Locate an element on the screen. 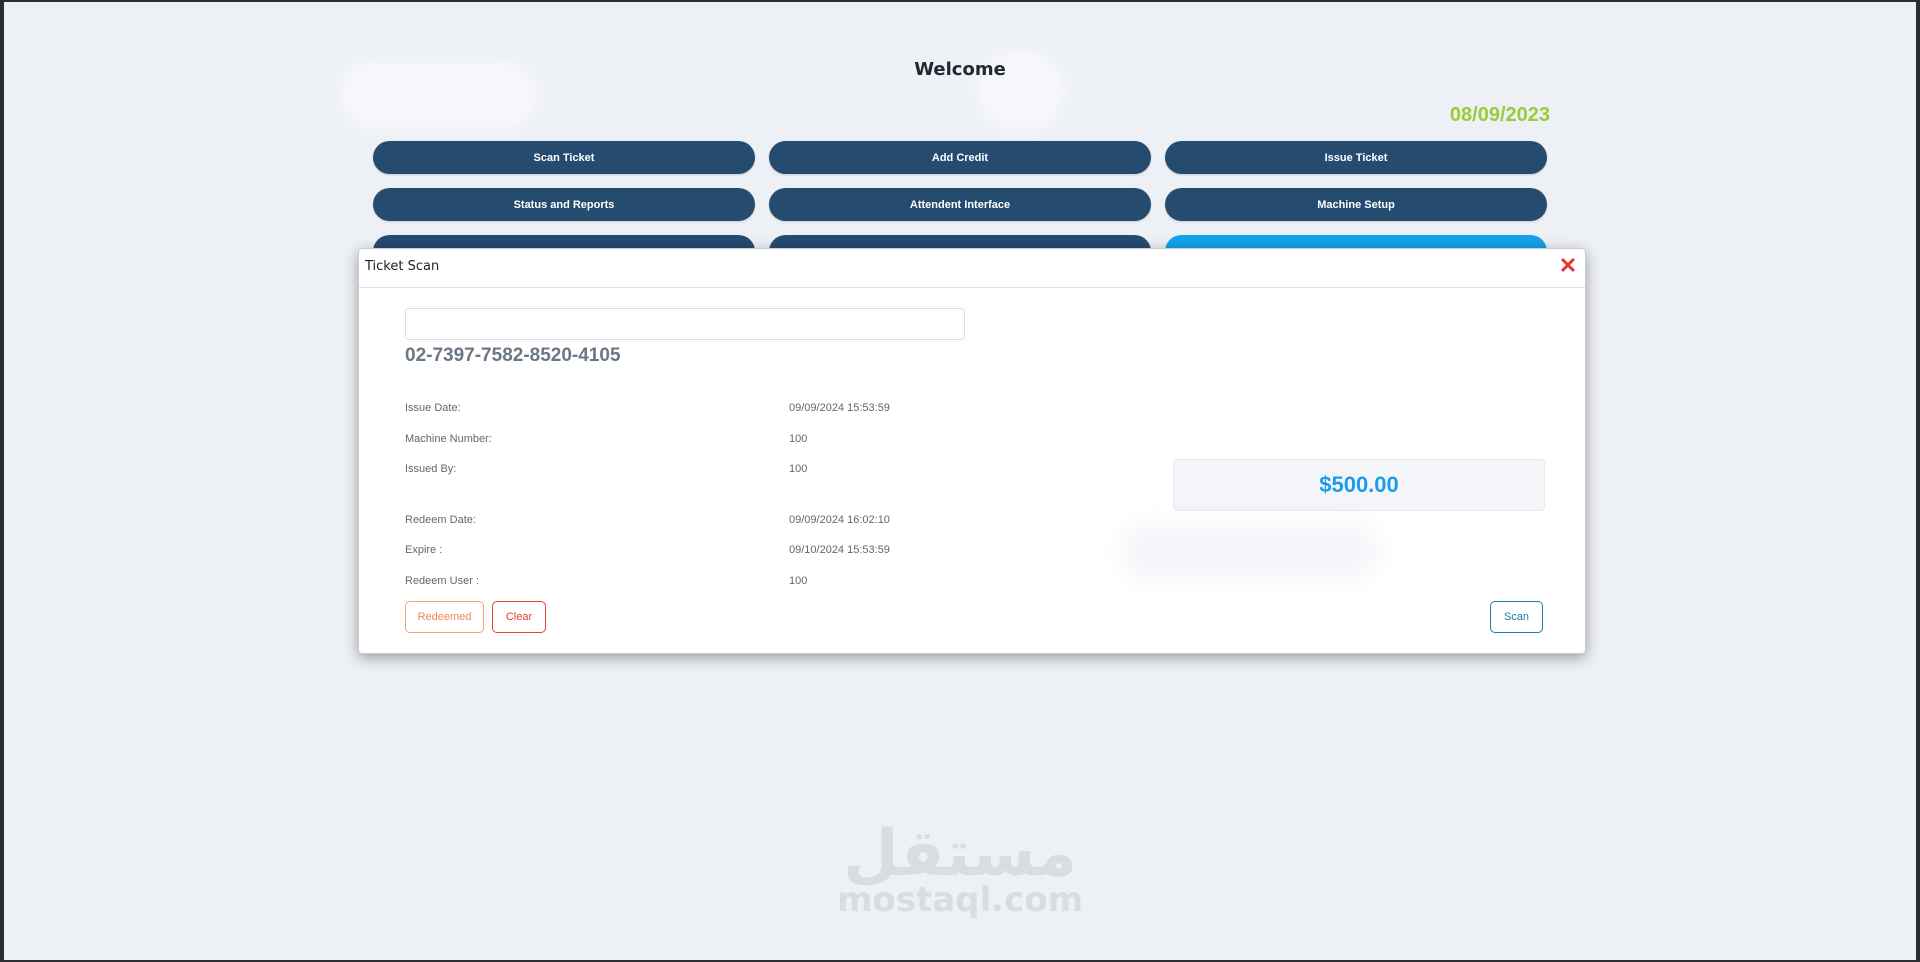 The height and width of the screenshot is (962, 1920). watermark-arabic: مستقل is located at coordinates (960, 854).